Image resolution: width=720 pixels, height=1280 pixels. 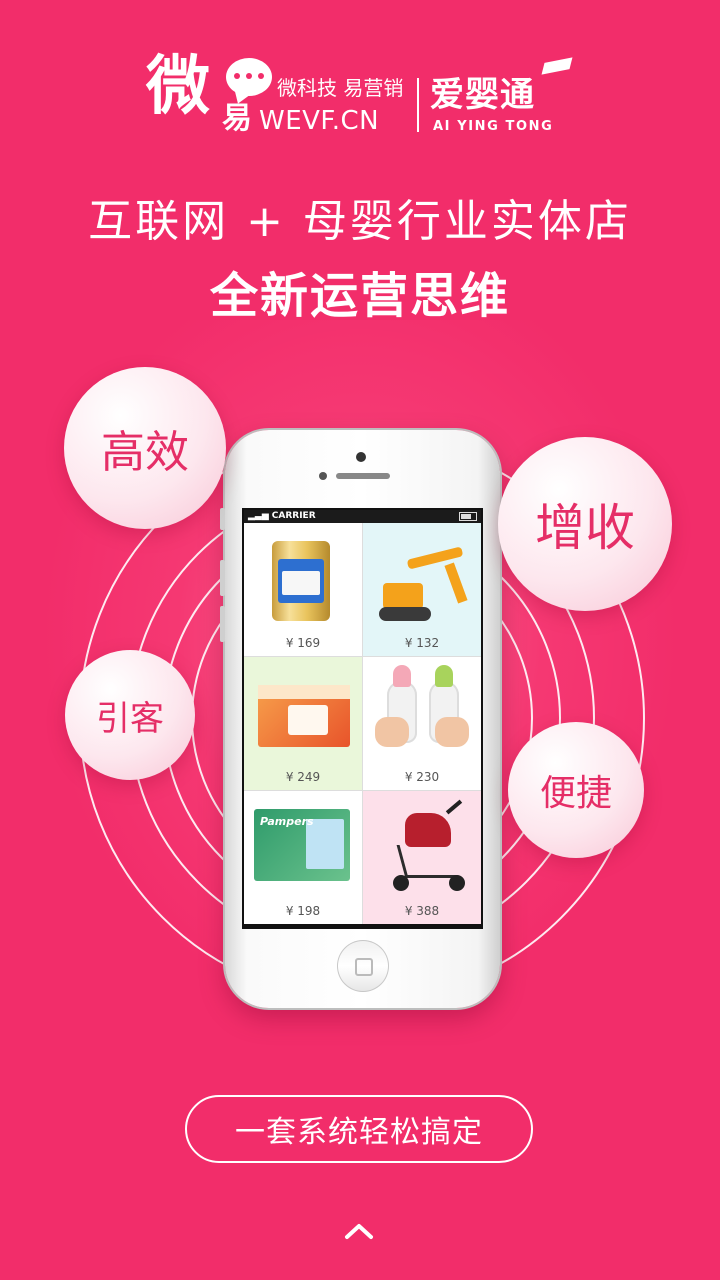 What do you see at coordinates (222, 519) in the screenshot?
I see `phone-side-button` at bounding box center [222, 519].